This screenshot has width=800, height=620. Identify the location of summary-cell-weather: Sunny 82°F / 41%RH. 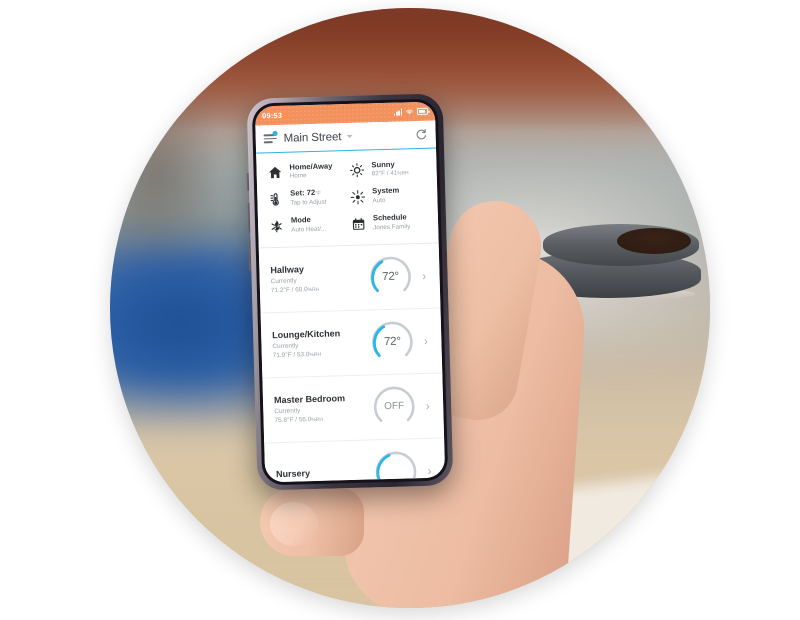
(387, 169).